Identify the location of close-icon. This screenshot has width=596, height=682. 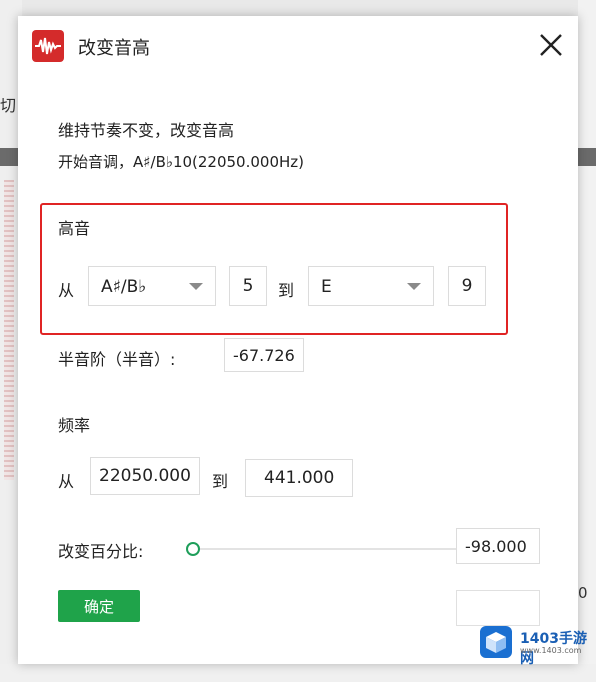
(551, 45).